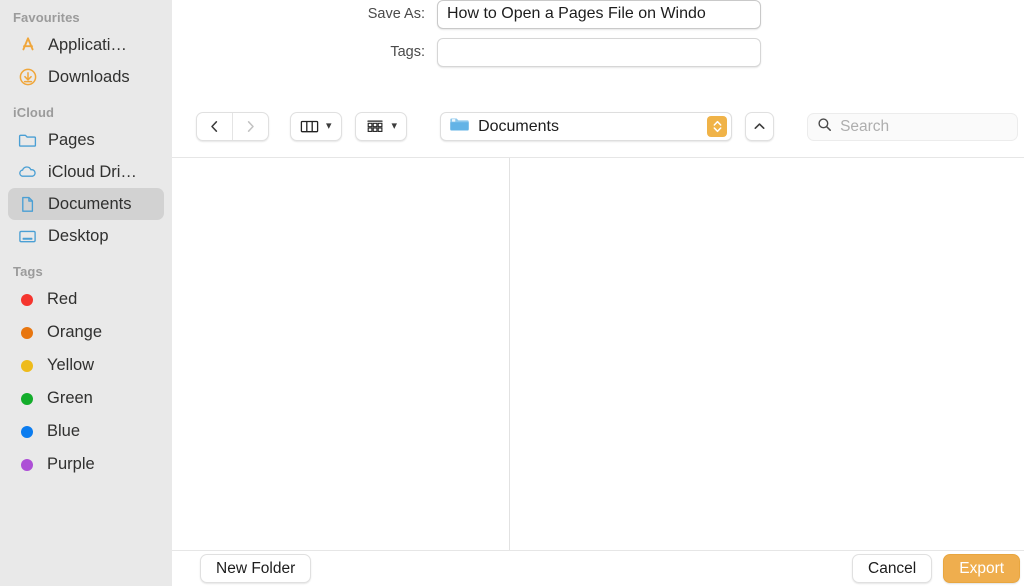 This screenshot has height=586, width=1024. What do you see at coordinates (70, 398) in the screenshot?
I see `sidebar-item-label: Green` at bounding box center [70, 398].